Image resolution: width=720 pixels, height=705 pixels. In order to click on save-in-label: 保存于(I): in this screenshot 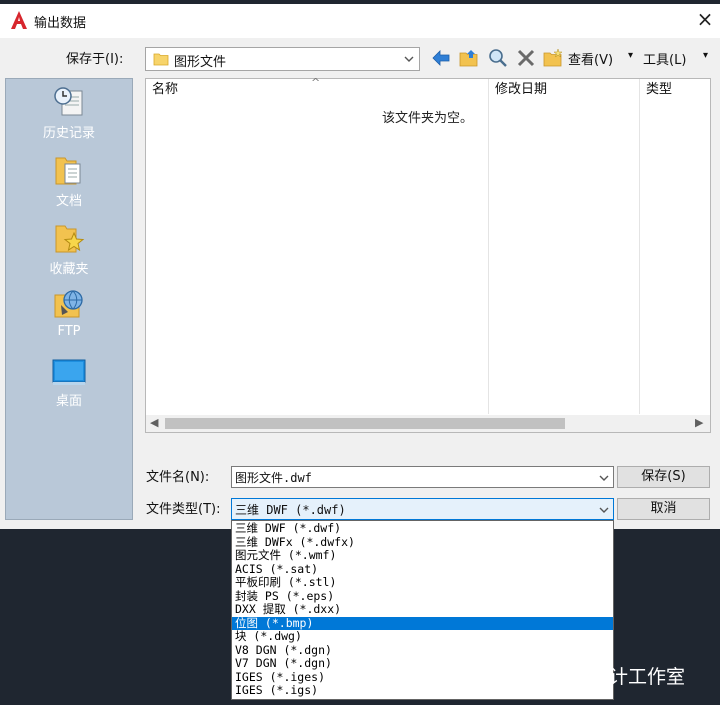, I will do `click(95, 59)`.